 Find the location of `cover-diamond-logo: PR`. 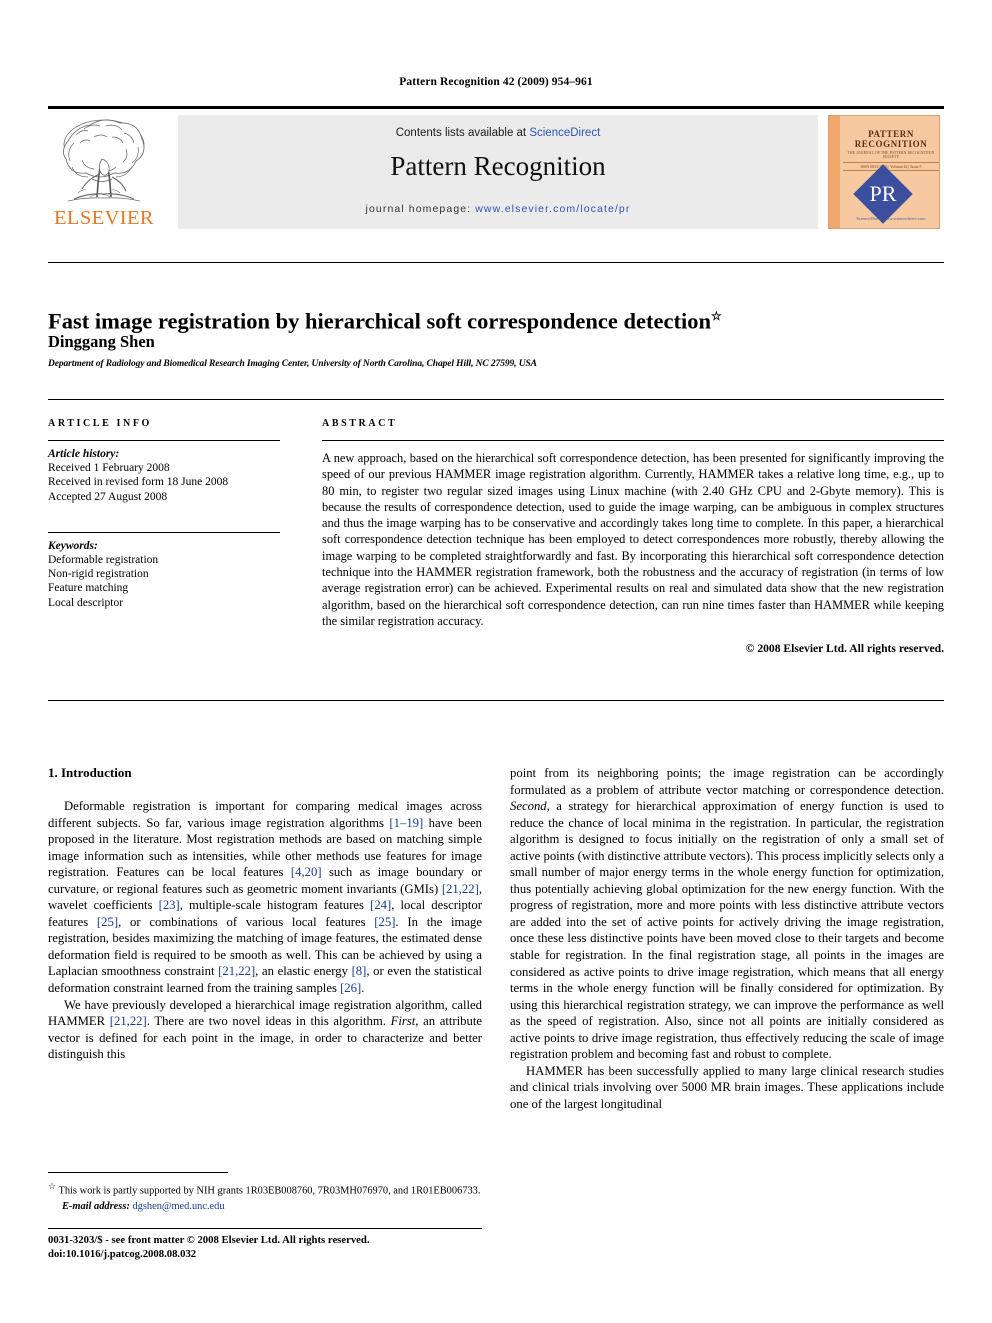

cover-diamond-logo: PR is located at coordinates (883, 194).